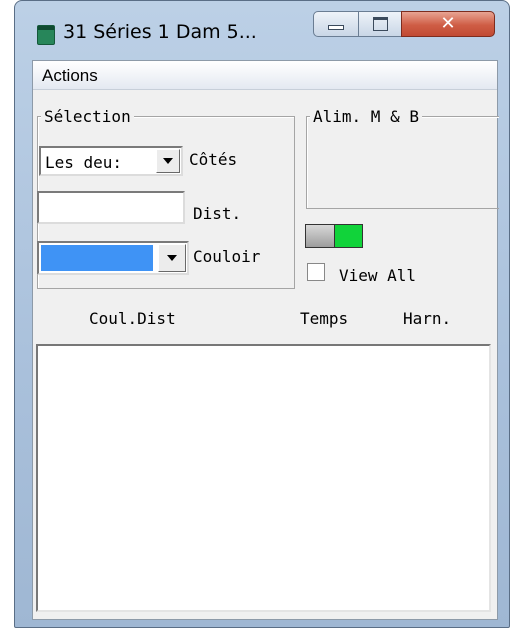 This screenshot has width=515, height=639. I want to click on close-icon: ✕, so click(448, 23).